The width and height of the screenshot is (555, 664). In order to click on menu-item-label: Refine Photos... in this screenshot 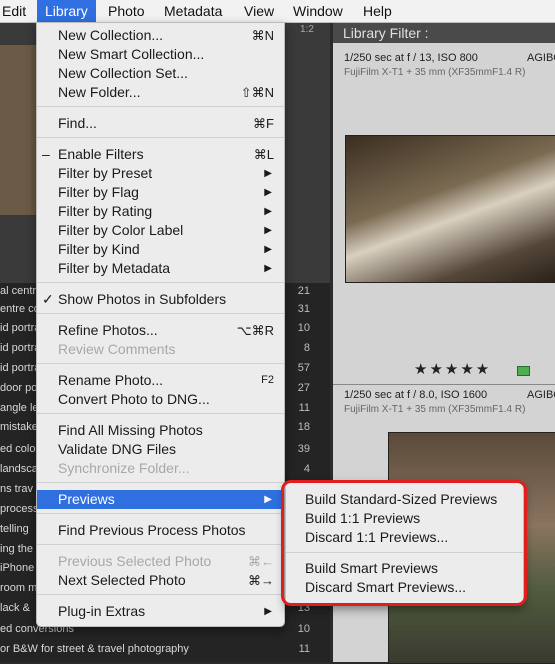, I will do `click(108, 330)`.